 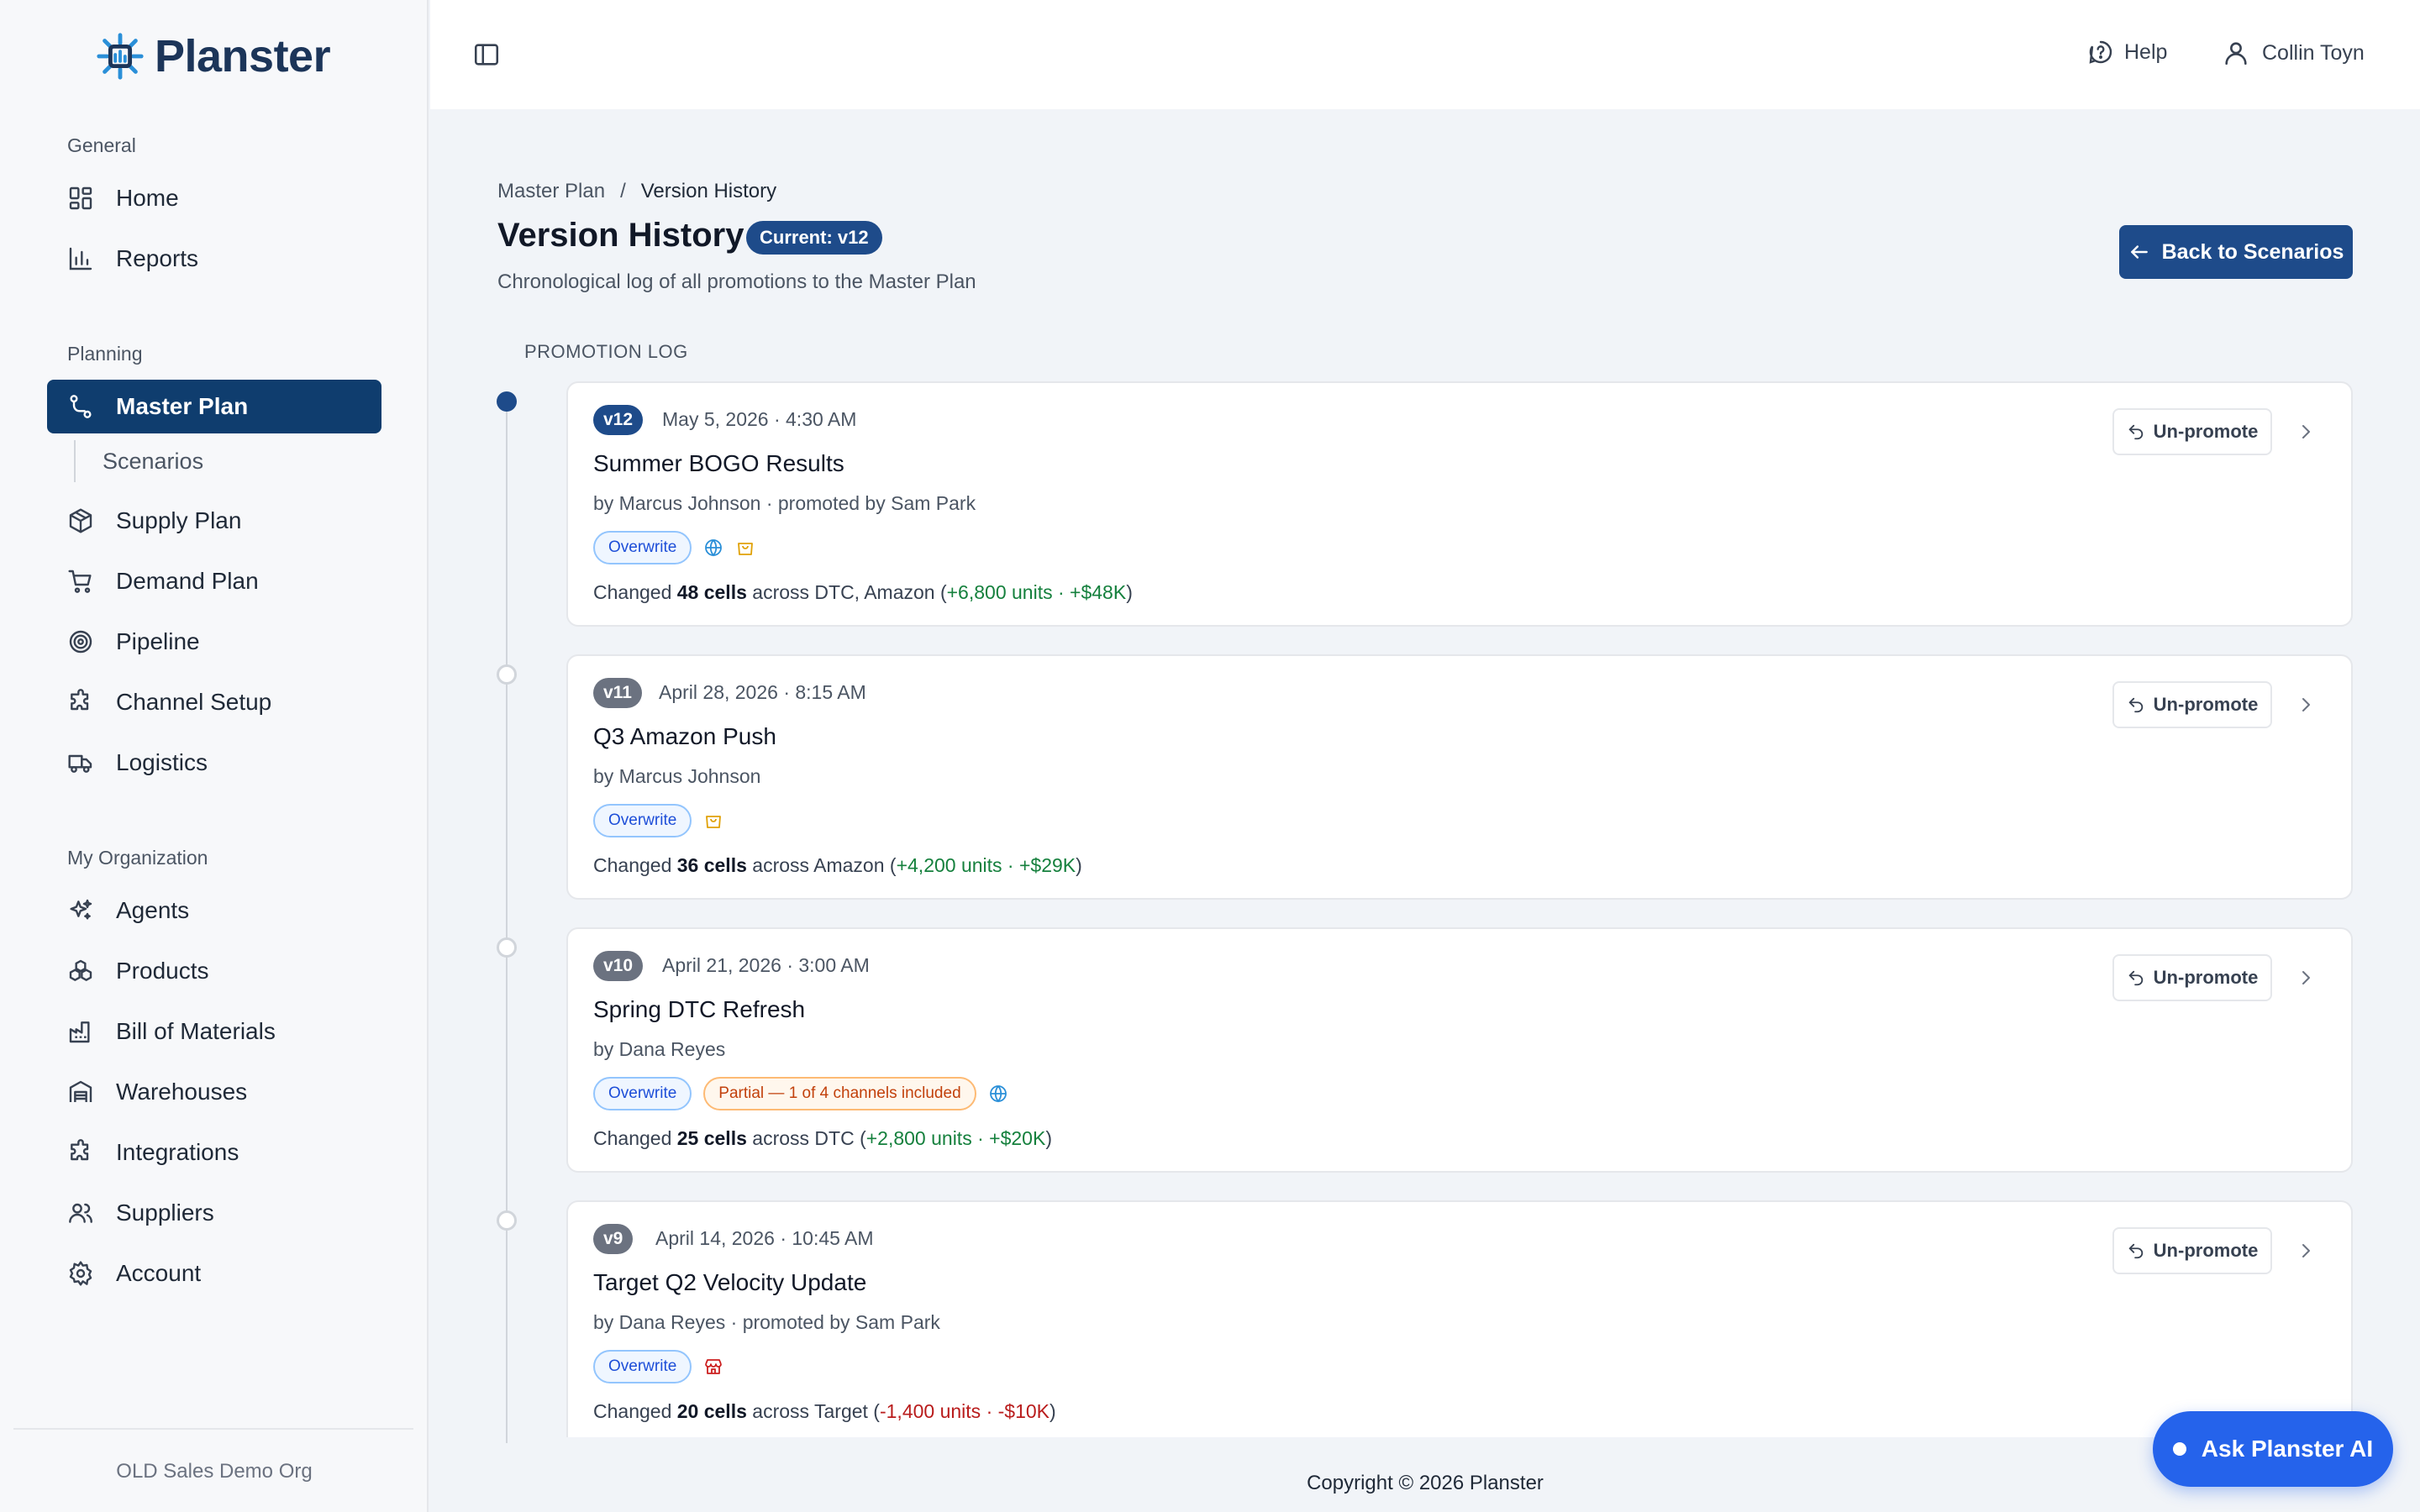 I want to click on sidebar-subitem-scenarios: Scenarios, so click(x=138, y=461).